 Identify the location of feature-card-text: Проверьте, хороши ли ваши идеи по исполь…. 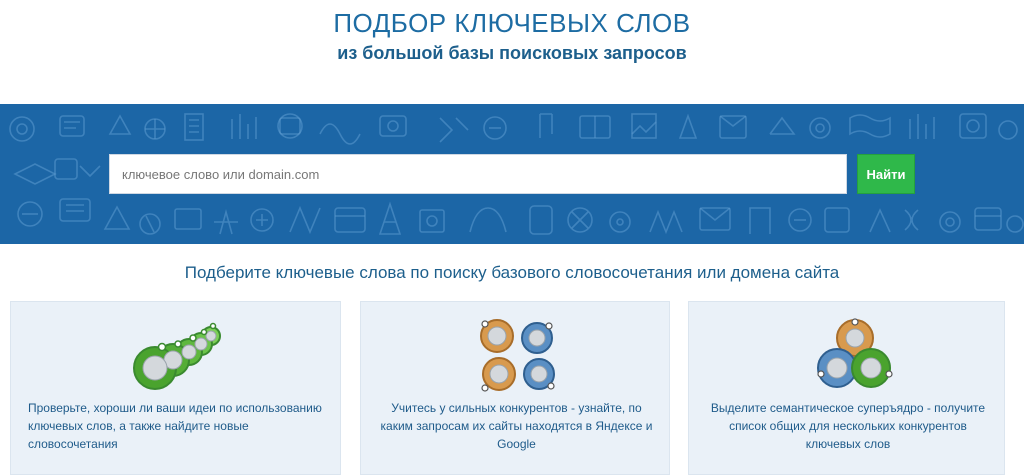
(175, 426).